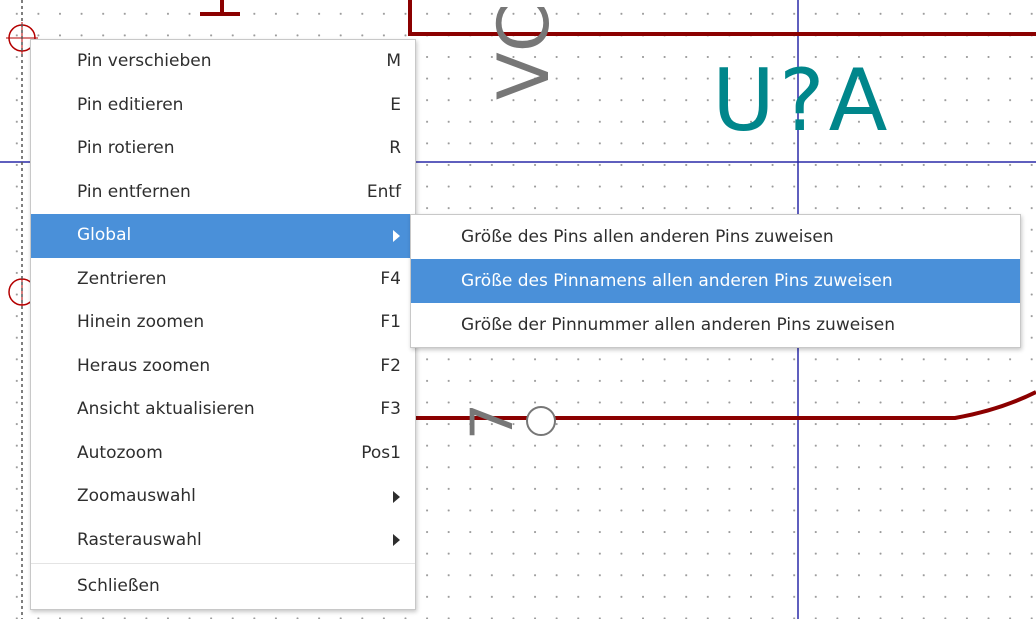 The height and width of the screenshot is (619, 1036). What do you see at coordinates (524, 50) in the screenshot?
I see `pin-name-text: VCC` at bounding box center [524, 50].